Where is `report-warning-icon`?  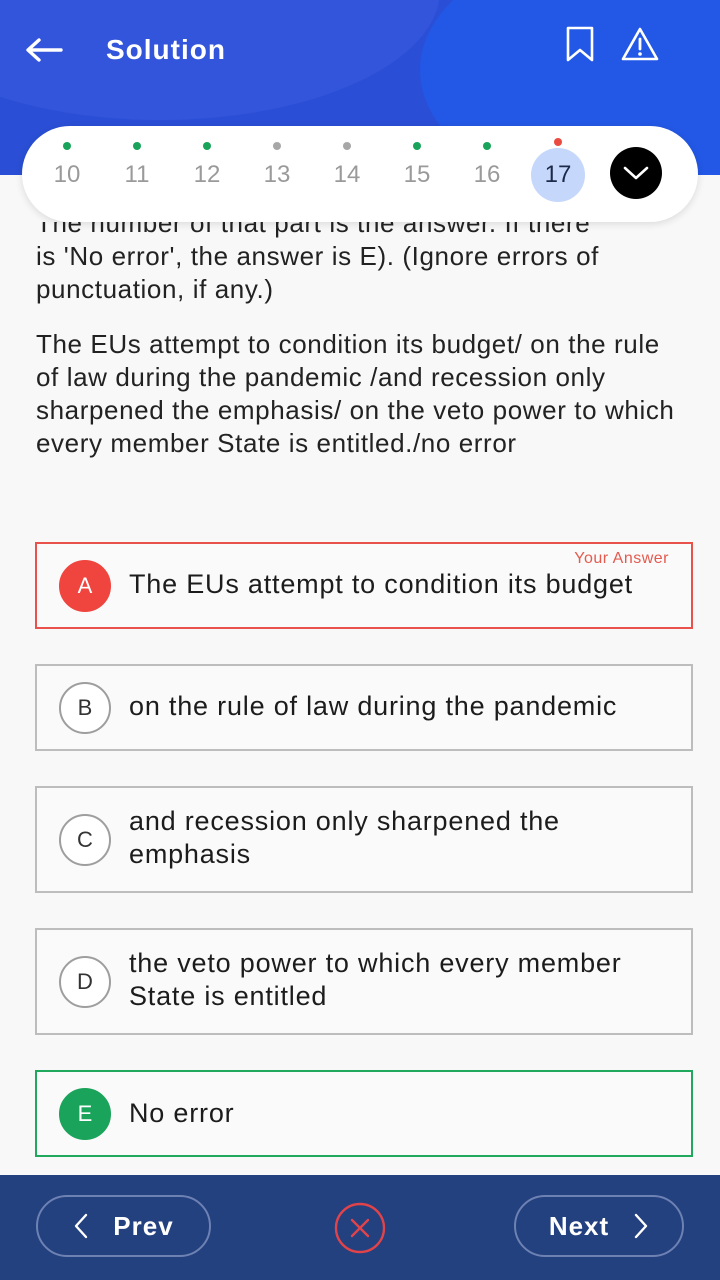 report-warning-icon is located at coordinates (640, 44).